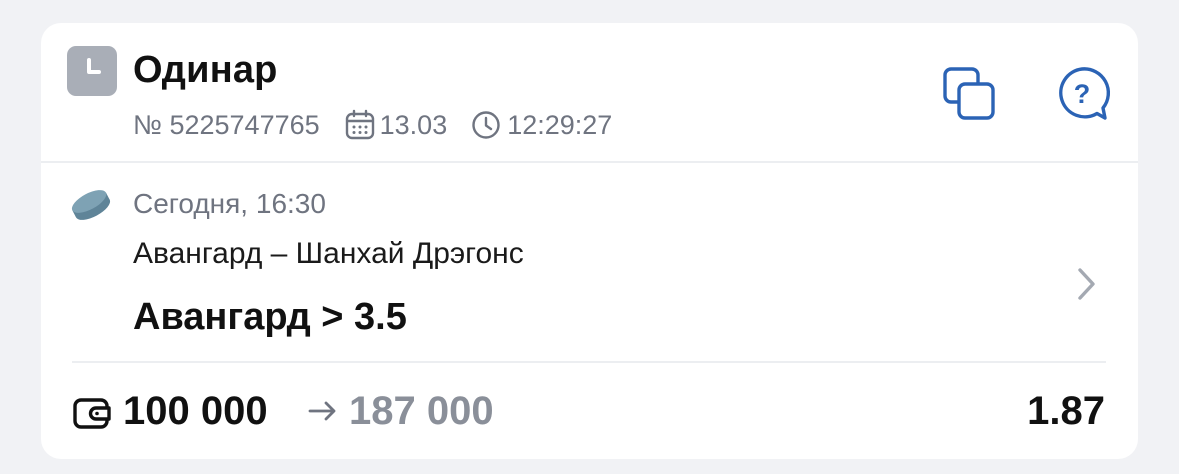  What do you see at coordinates (270, 317) in the screenshot?
I see `bet-selection: Авангард > 3.5` at bounding box center [270, 317].